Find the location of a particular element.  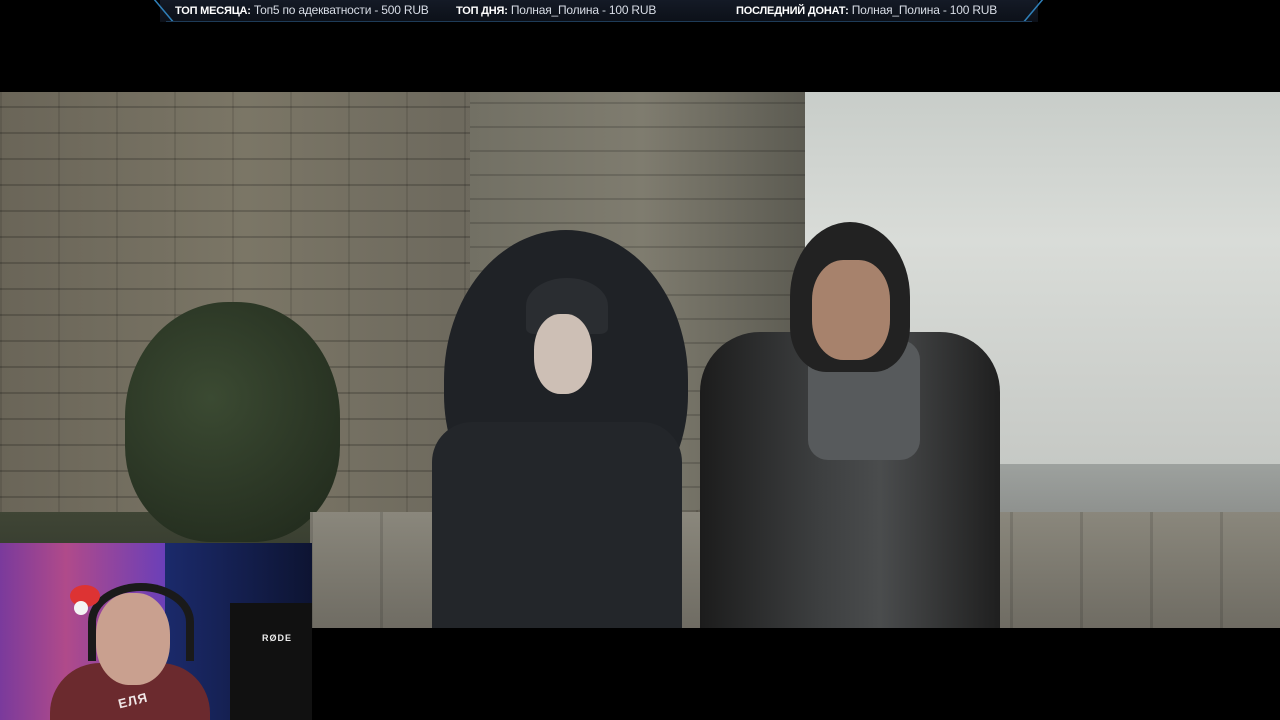

ticker-last-donate-label: ПОСЛЕДНИЙ ДОНАТ: is located at coordinates (792, 11).